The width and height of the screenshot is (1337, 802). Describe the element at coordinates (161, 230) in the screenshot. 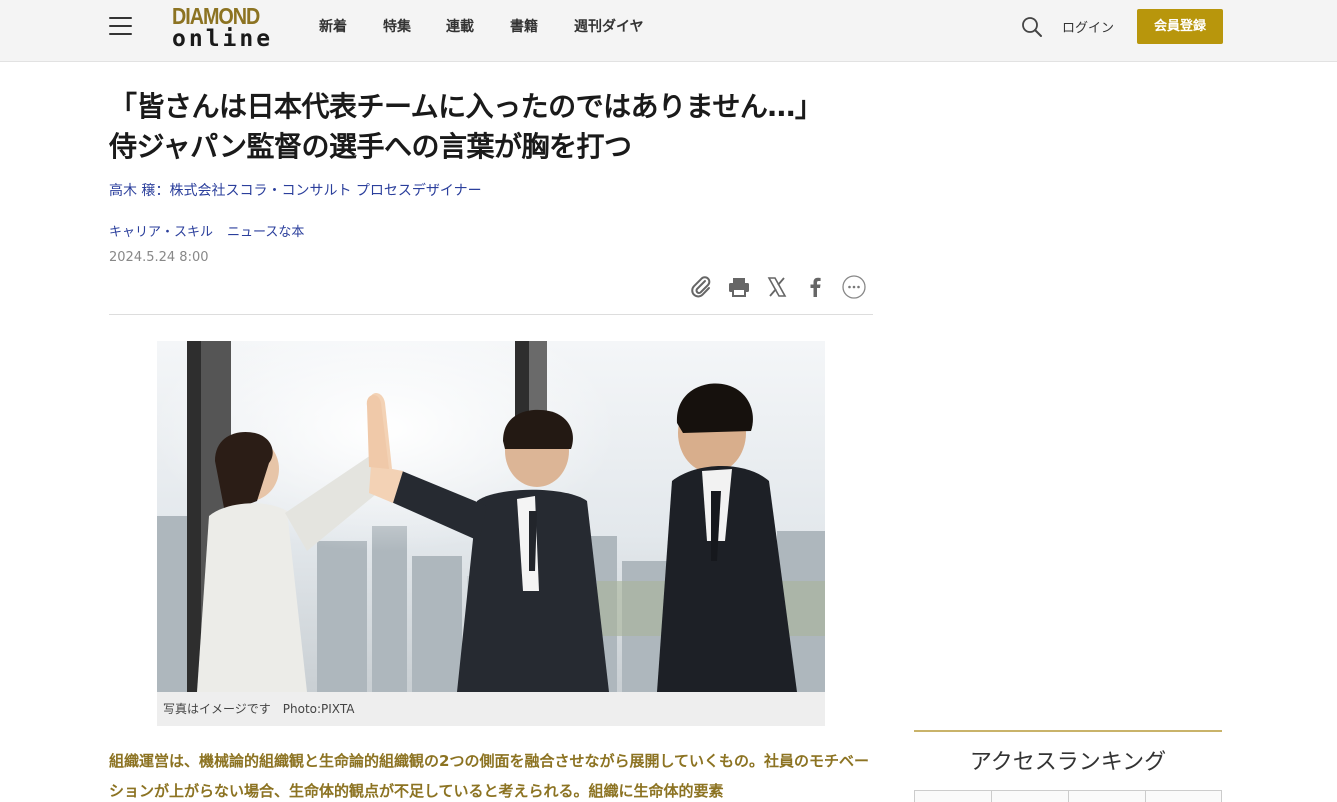

I see `tag-career-skill: キャリア・スキル` at that location.